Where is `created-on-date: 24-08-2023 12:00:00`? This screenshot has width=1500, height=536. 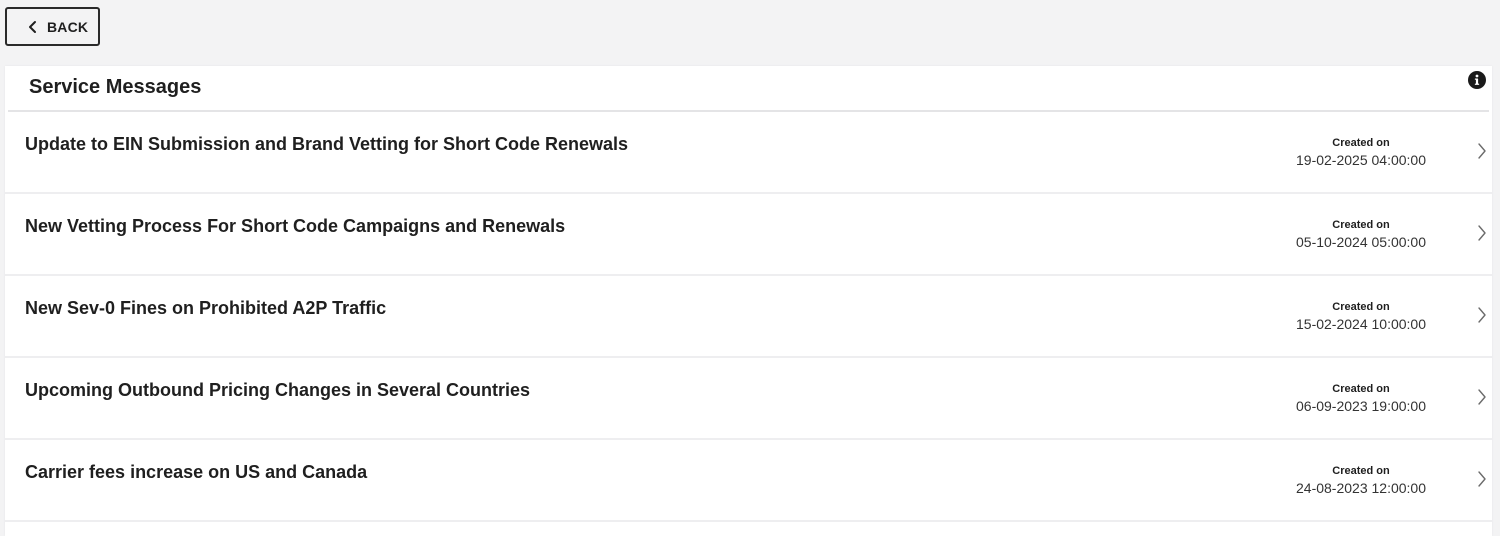
created-on-date: 24-08-2023 12:00:00 is located at coordinates (1361, 488).